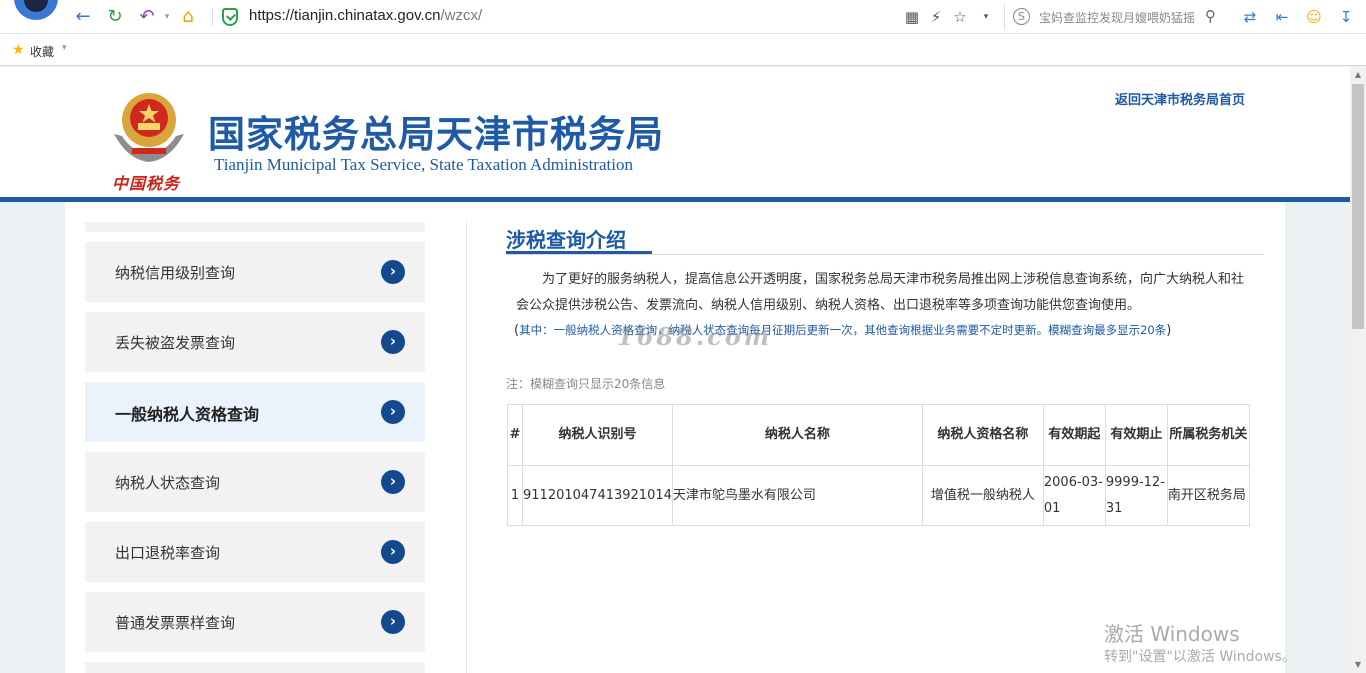 This screenshot has height=673, width=1366. What do you see at coordinates (255, 342) in the screenshot?
I see `sidebar-item-lost-invoices: 丢失被盗发票查询 ›` at bounding box center [255, 342].